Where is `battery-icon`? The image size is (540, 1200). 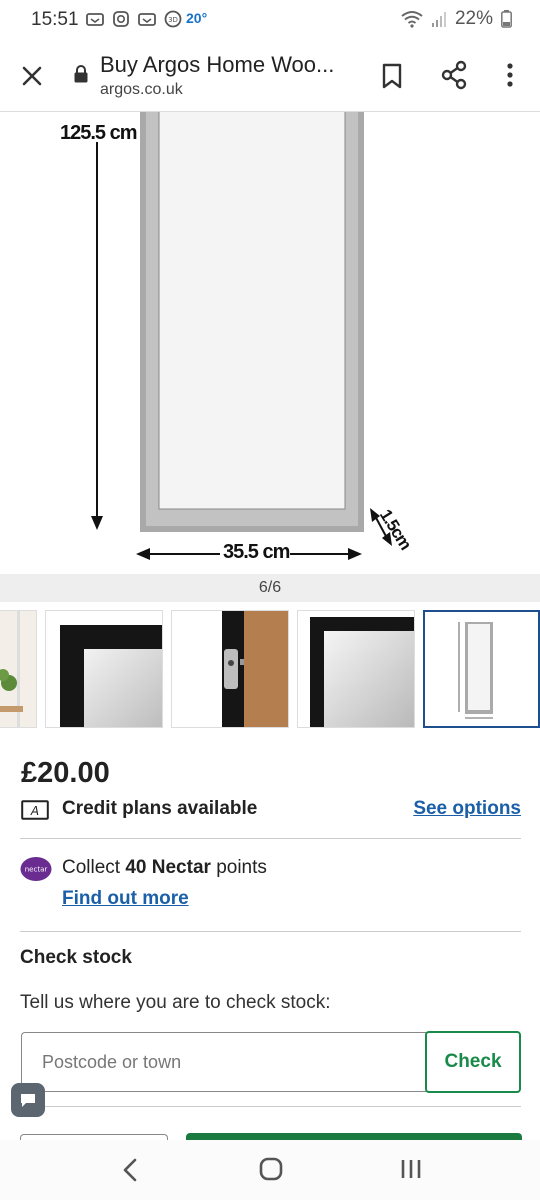 battery-icon is located at coordinates (506, 19).